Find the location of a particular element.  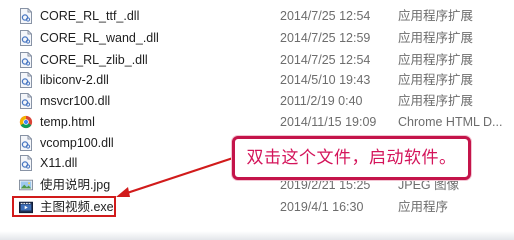

file-row: msvcr100.dll 2011/2/19 0:40 应用程序扩展 is located at coordinates (257, 101).